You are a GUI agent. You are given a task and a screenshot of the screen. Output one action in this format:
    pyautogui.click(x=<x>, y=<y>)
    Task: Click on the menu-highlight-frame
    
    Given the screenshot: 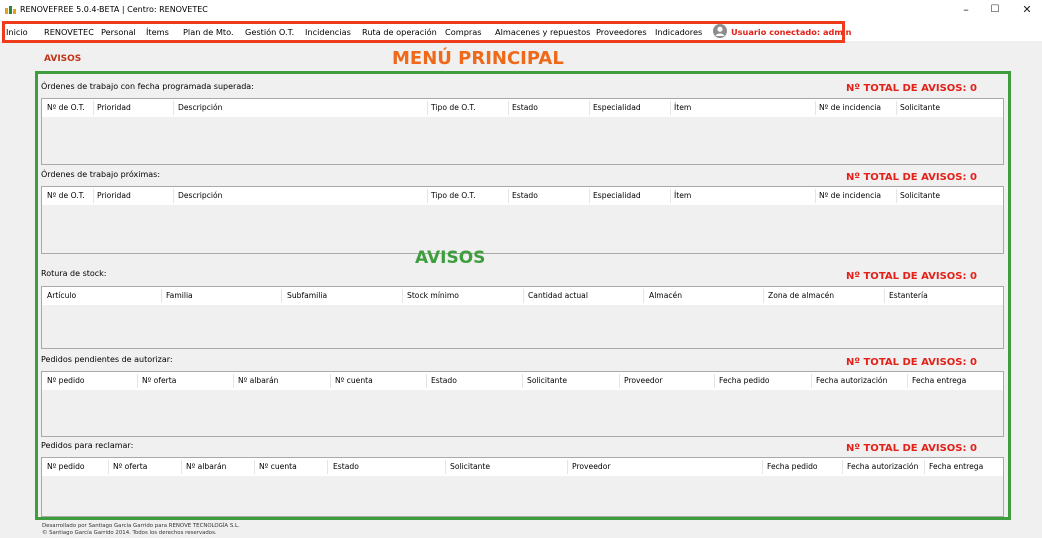 What is the action you would take?
    pyautogui.click(x=423, y=32)
    